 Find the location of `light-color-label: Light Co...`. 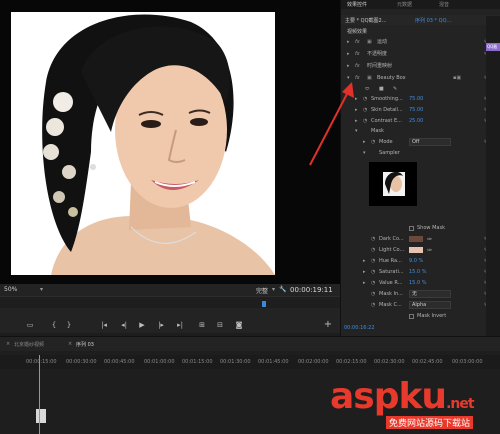

light-color-label: Light Co... is located at coordinates (392, 250).